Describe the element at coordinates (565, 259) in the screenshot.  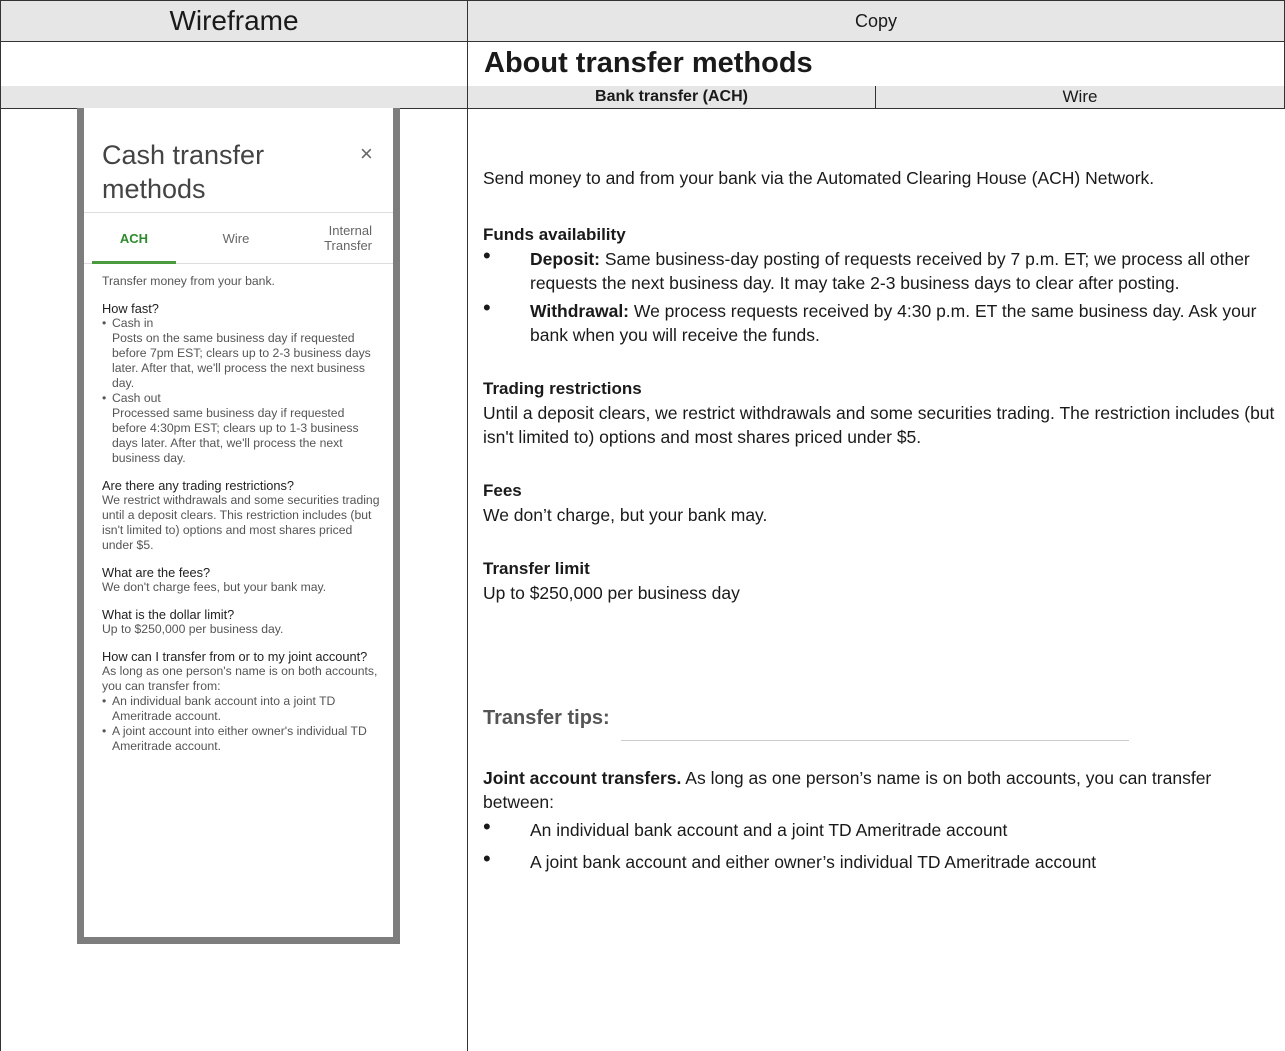
I see `deposit-label: Deposit:` at that location.